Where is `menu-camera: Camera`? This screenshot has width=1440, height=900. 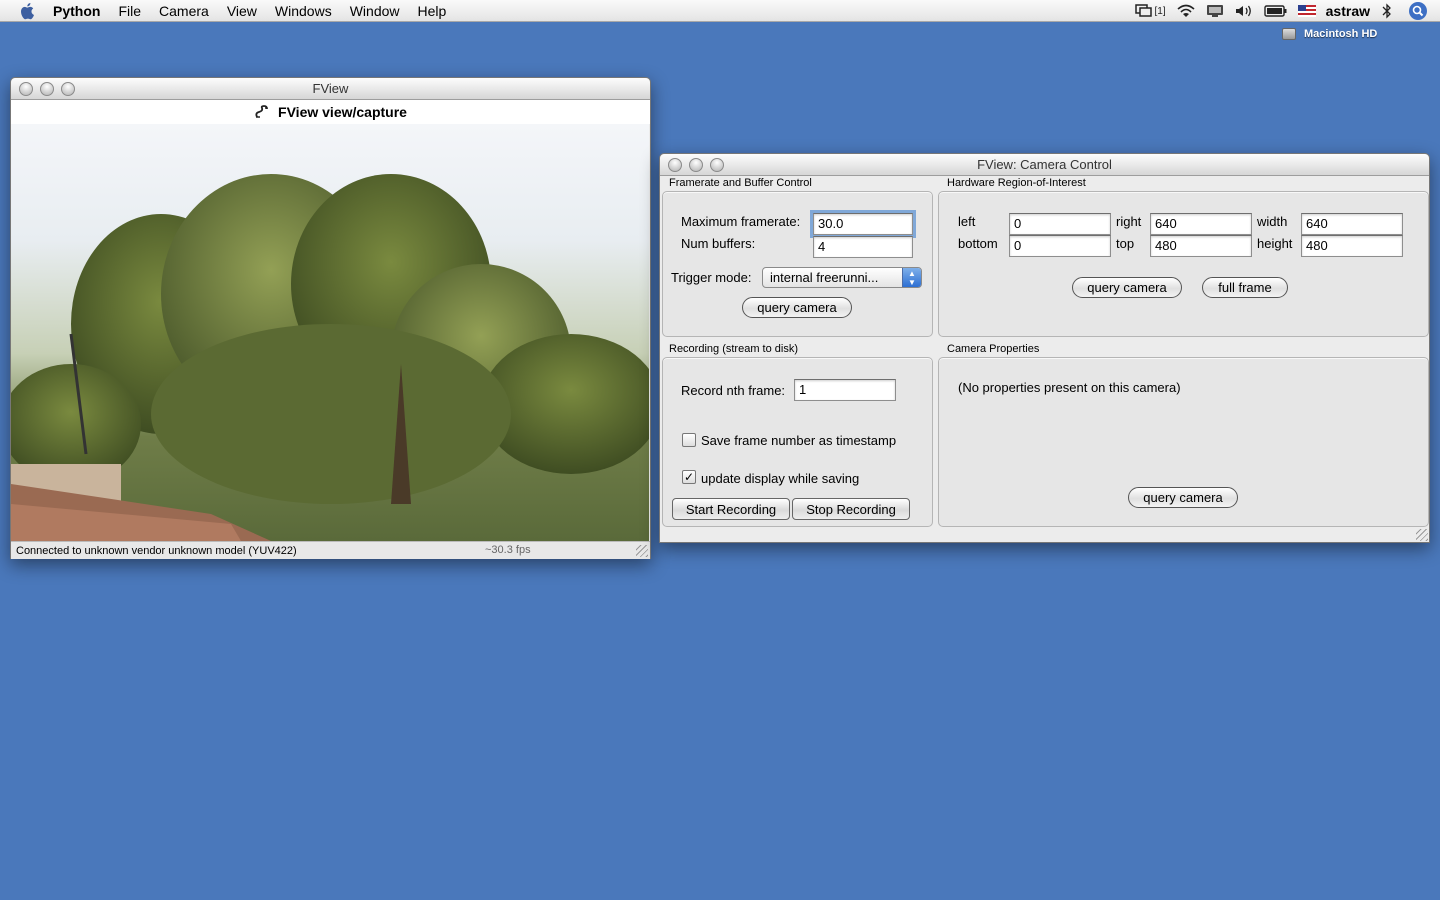
menu-camera: Camera is located at coordinates (184, 11).